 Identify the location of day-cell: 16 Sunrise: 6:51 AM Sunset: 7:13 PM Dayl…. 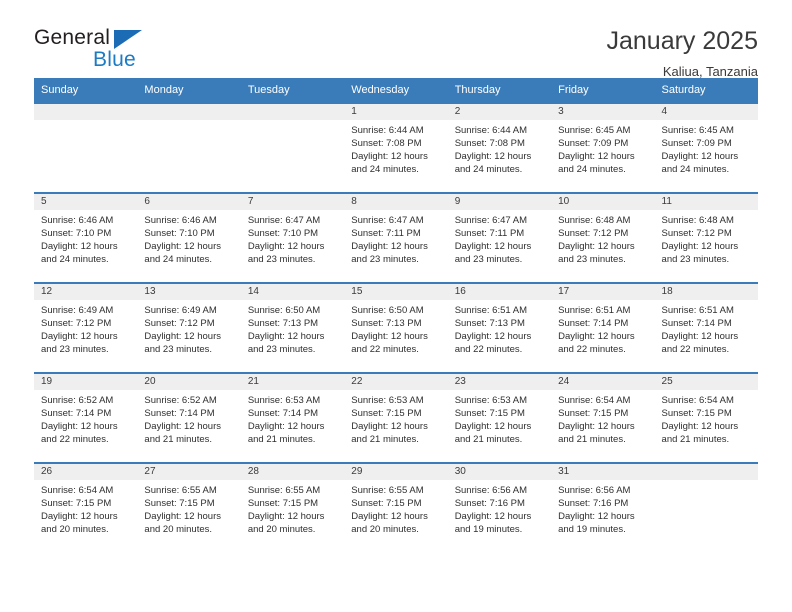
(499, 327).